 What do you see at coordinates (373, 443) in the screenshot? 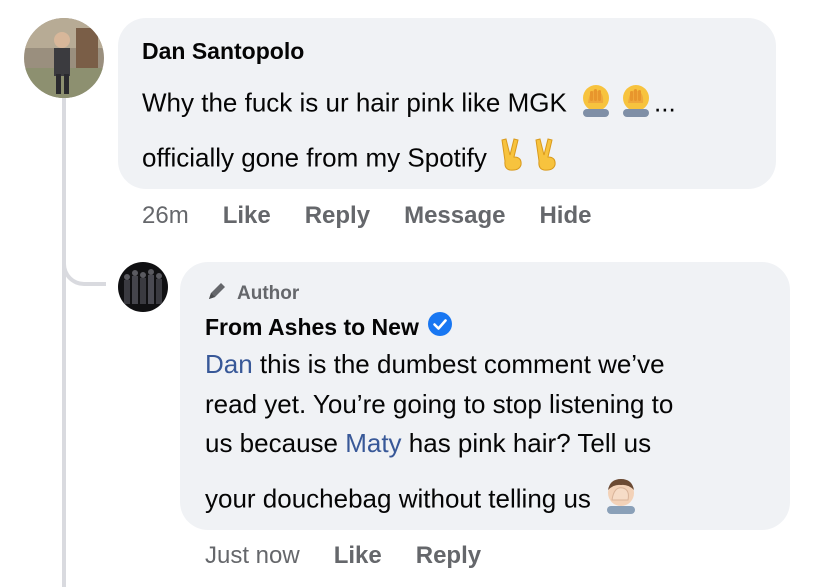
I see `mention-maty-link: Maty` at bounding box center [373, 443].